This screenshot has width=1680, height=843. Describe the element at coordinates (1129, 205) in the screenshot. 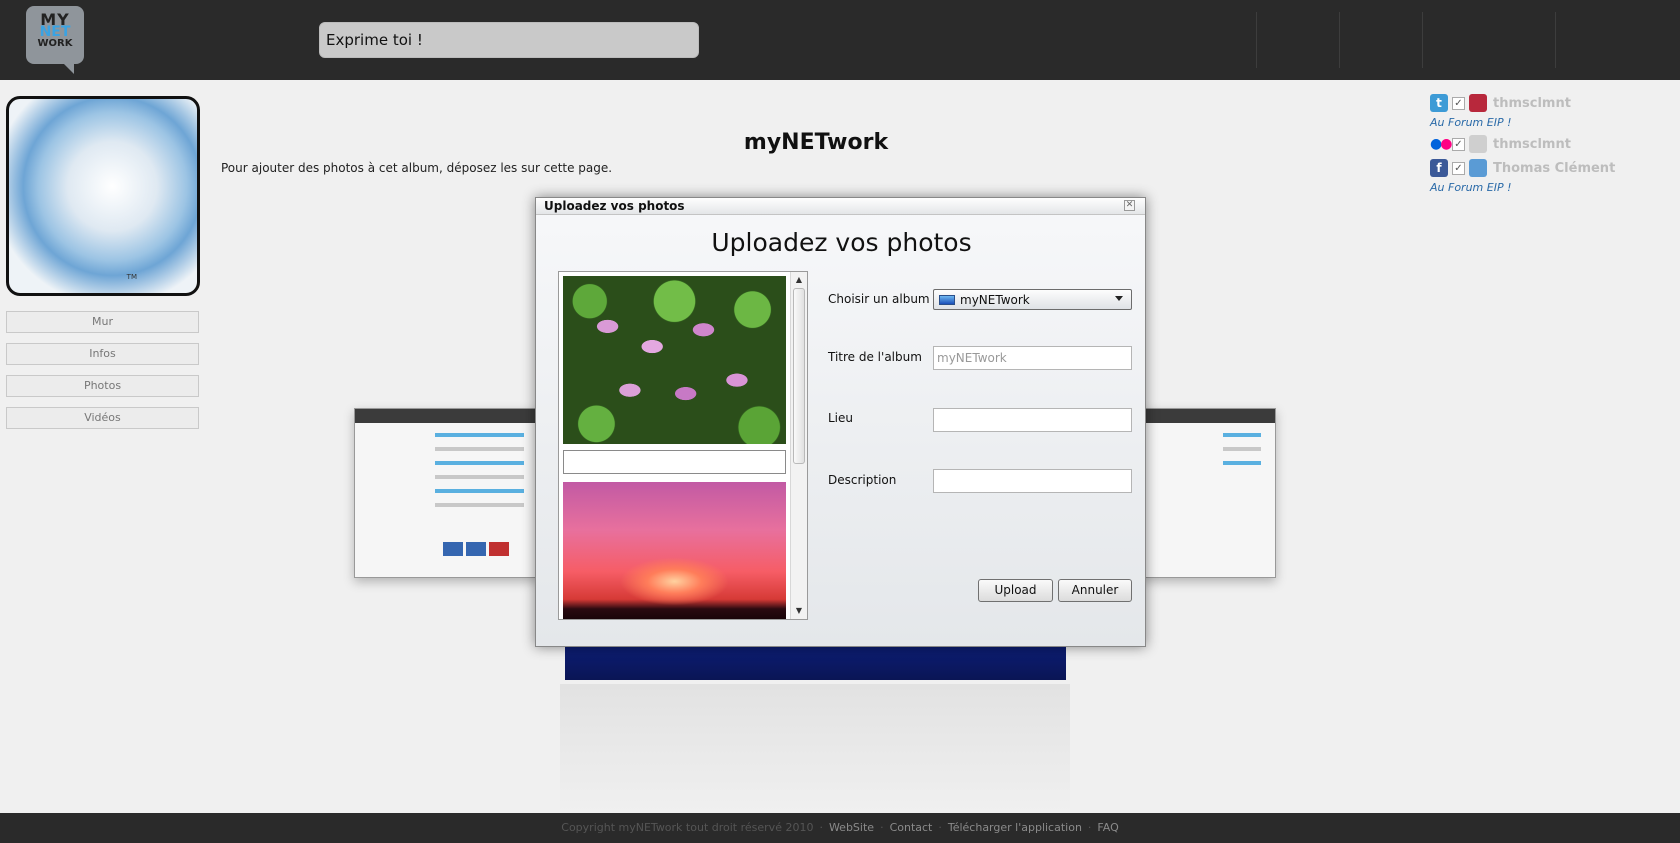

I see `close-icon: ✕` at that location.